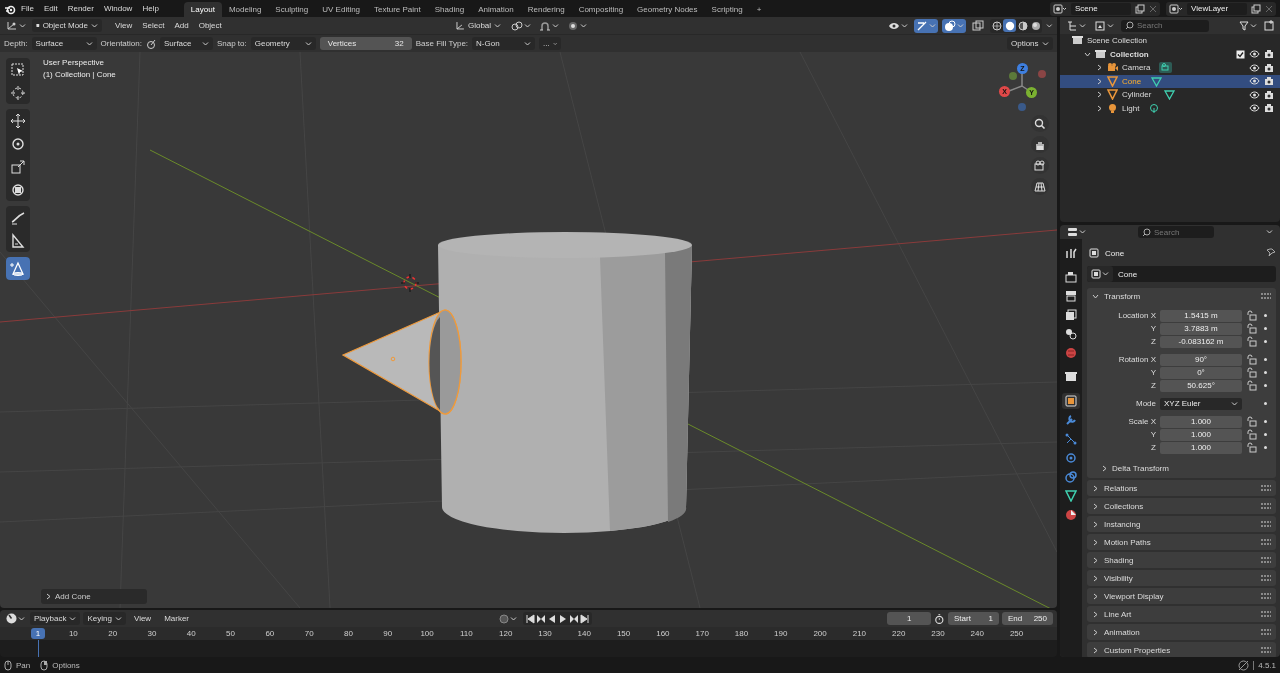 The width and height of the screenshot is (1280, 673). Describe the element at coordinates (1137, 95) in the screenshot. I see `outliner-item-name: Cylinder` at that location.